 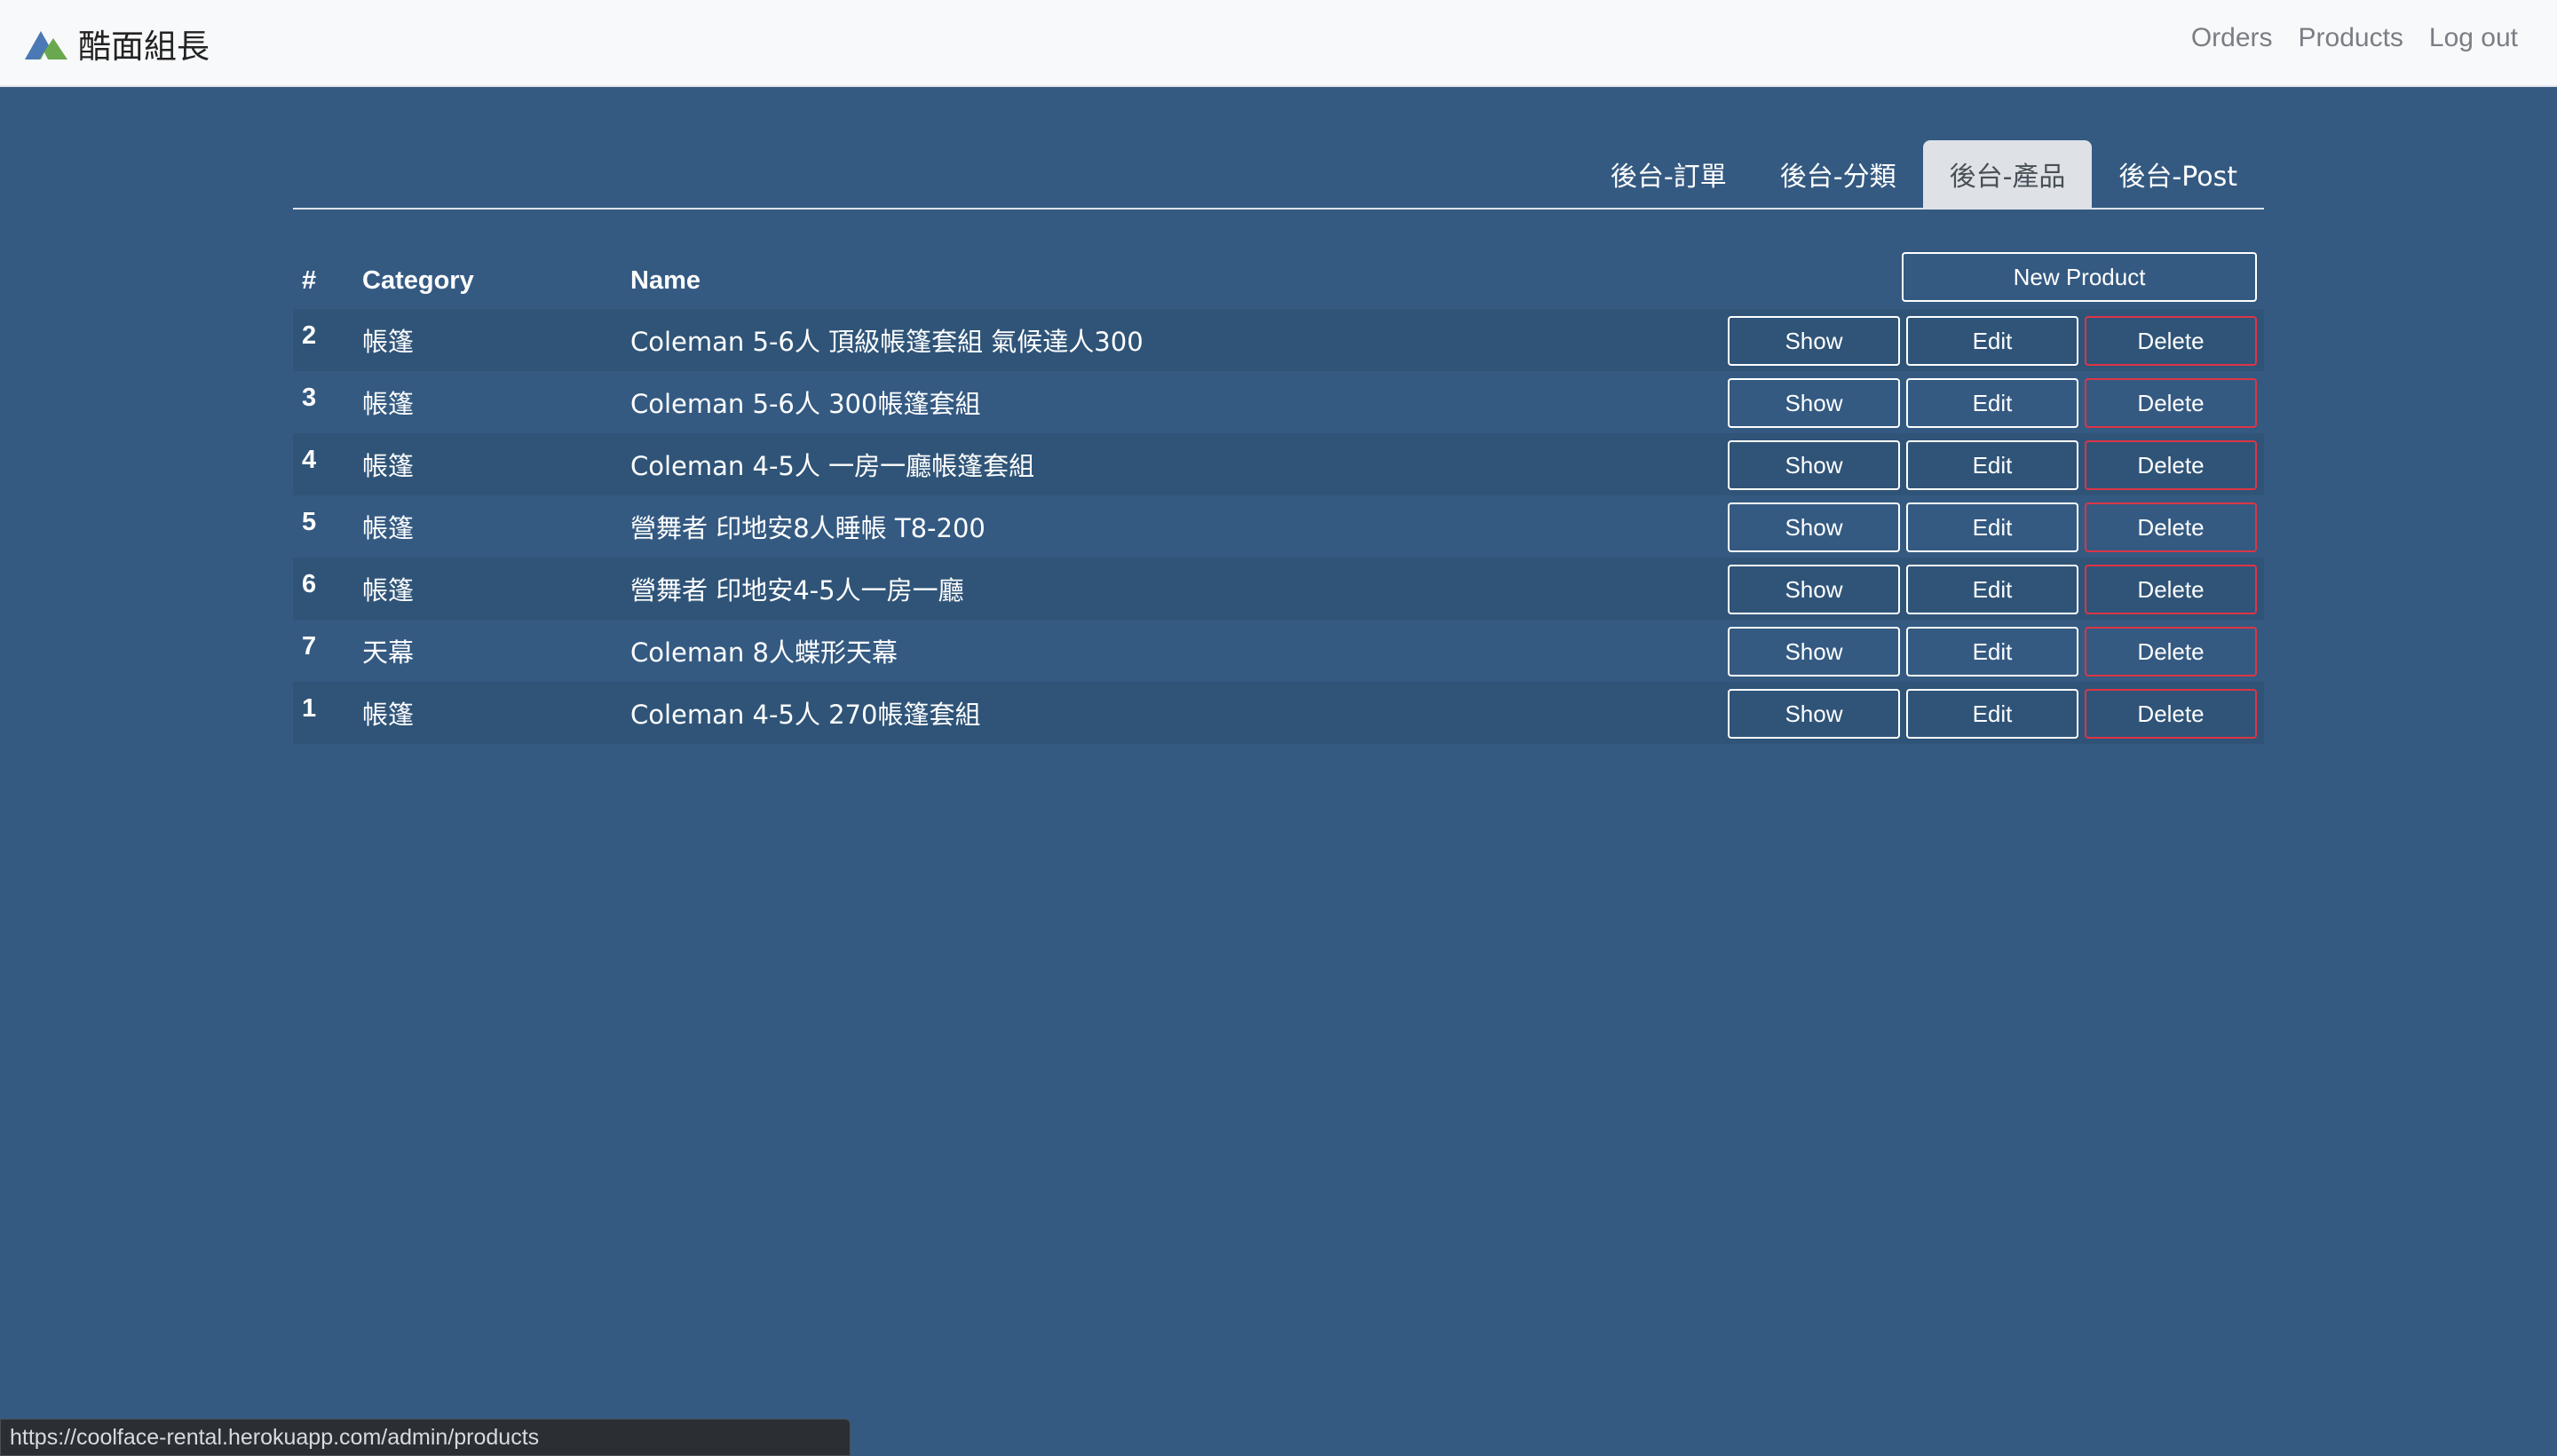 What do you see at coordinates (1838, 174) in the screenshot?
I see `tab-categories: 後台-分類` at bounding box center [1838, 174].